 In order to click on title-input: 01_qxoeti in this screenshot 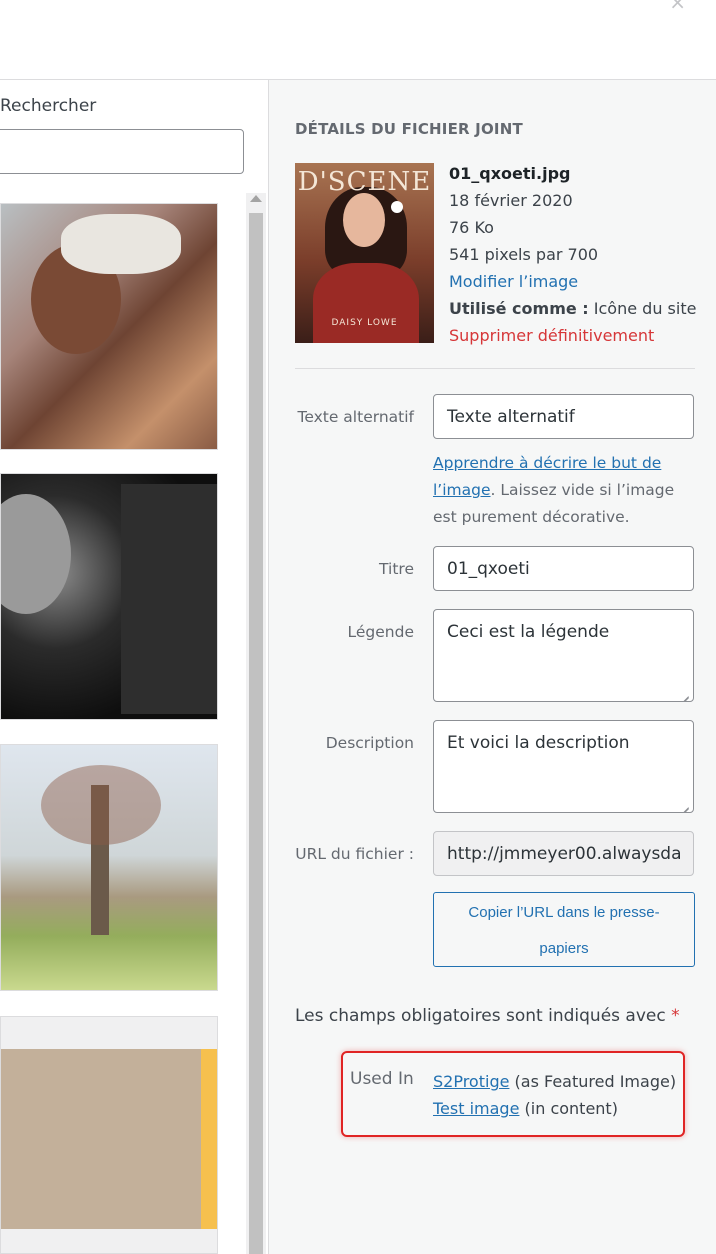, I will do `click(563, 568)`.